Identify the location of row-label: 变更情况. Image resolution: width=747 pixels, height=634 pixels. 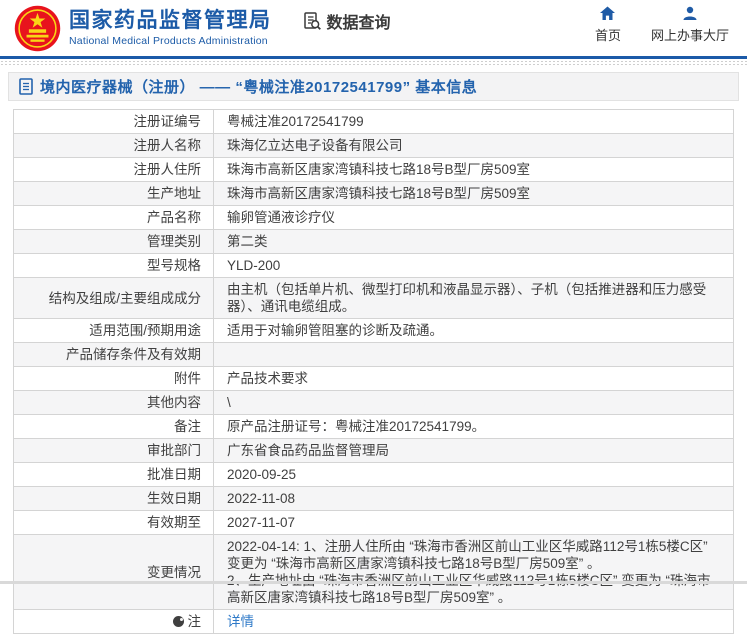
(113, 572).